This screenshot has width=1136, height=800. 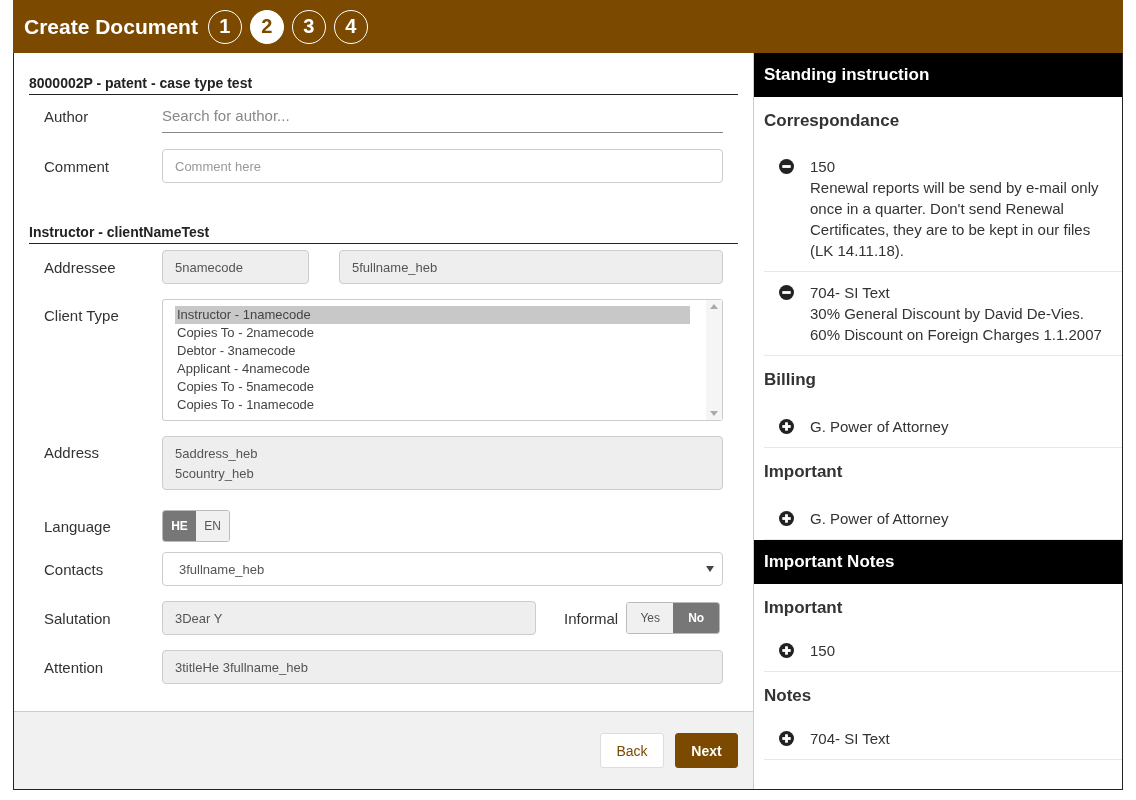 What do you see at coordinates (432, 351) in the screenshot?
I see `list-option: Debtor - 3namecode` at bounding box center [432, 351].